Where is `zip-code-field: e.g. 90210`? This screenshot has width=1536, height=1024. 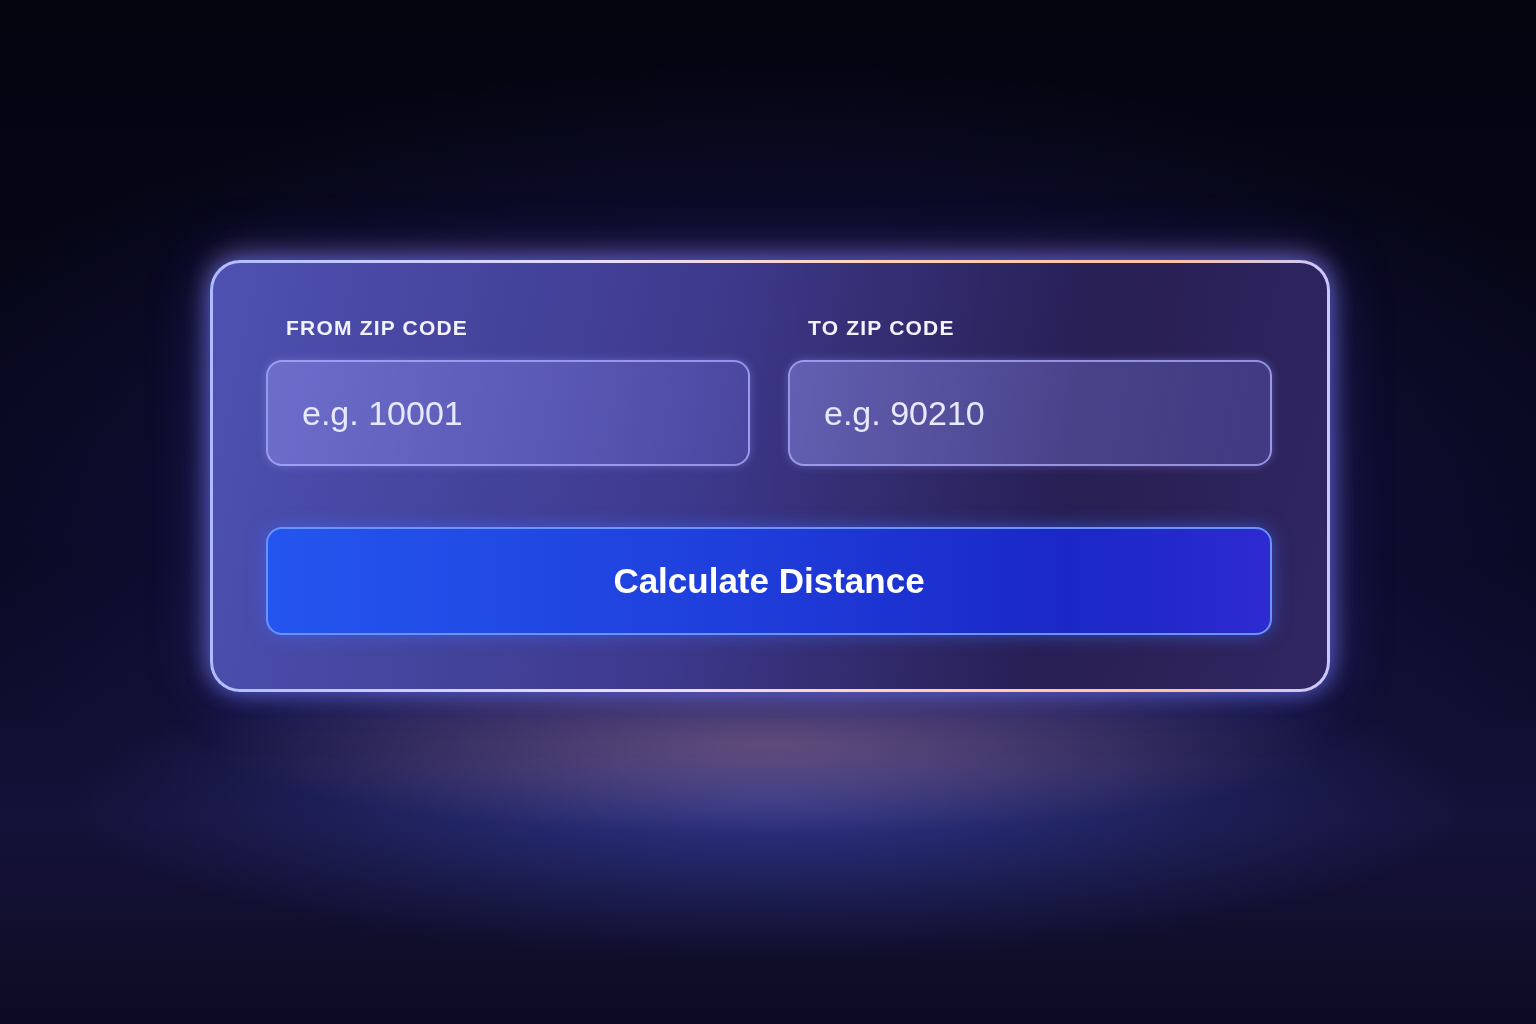
zip-code-field: e.g. 90210 is located at coordinates (1030, 413).